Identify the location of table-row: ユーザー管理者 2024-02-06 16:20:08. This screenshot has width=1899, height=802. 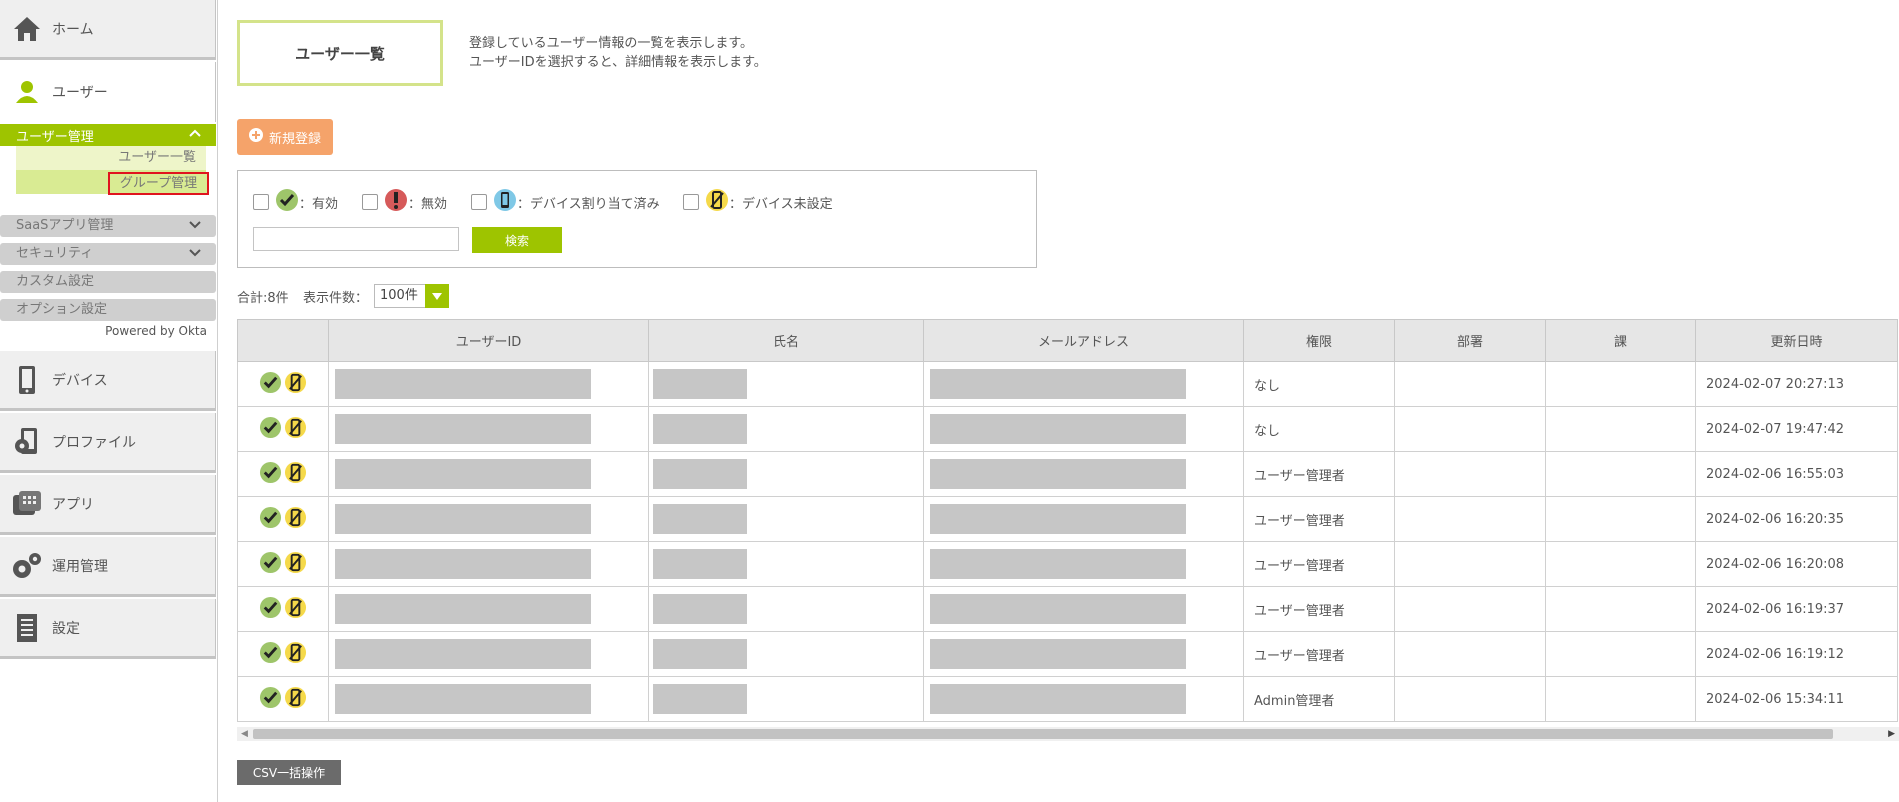
(1067, 564).